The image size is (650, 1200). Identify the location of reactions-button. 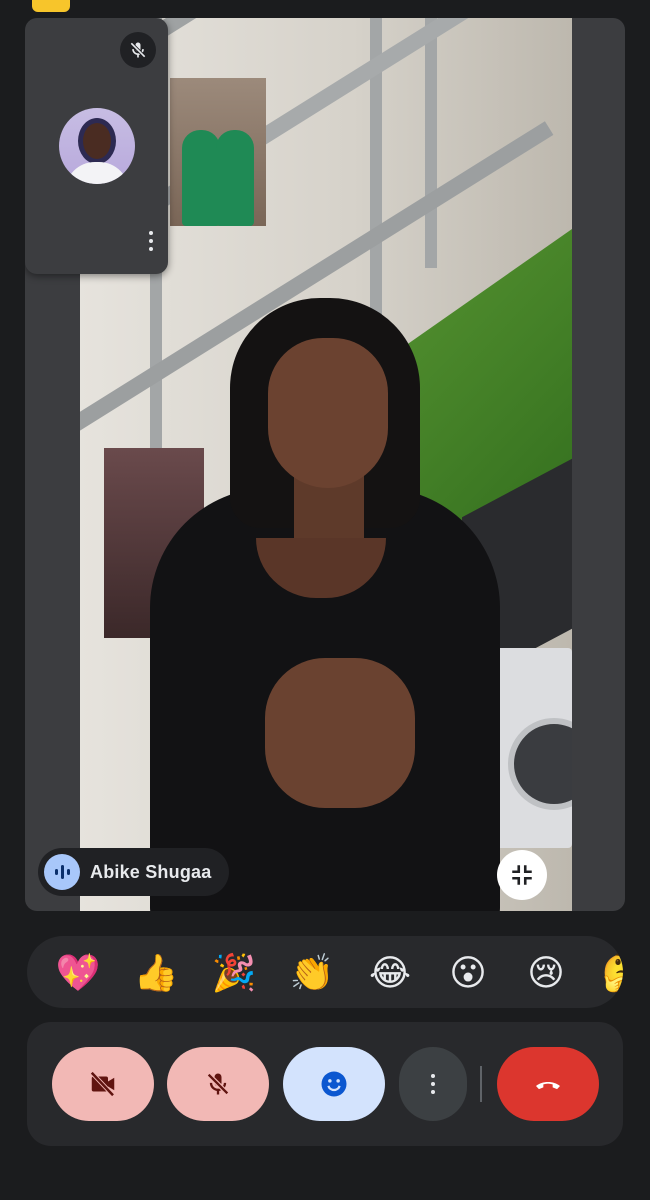
(334, 1084).